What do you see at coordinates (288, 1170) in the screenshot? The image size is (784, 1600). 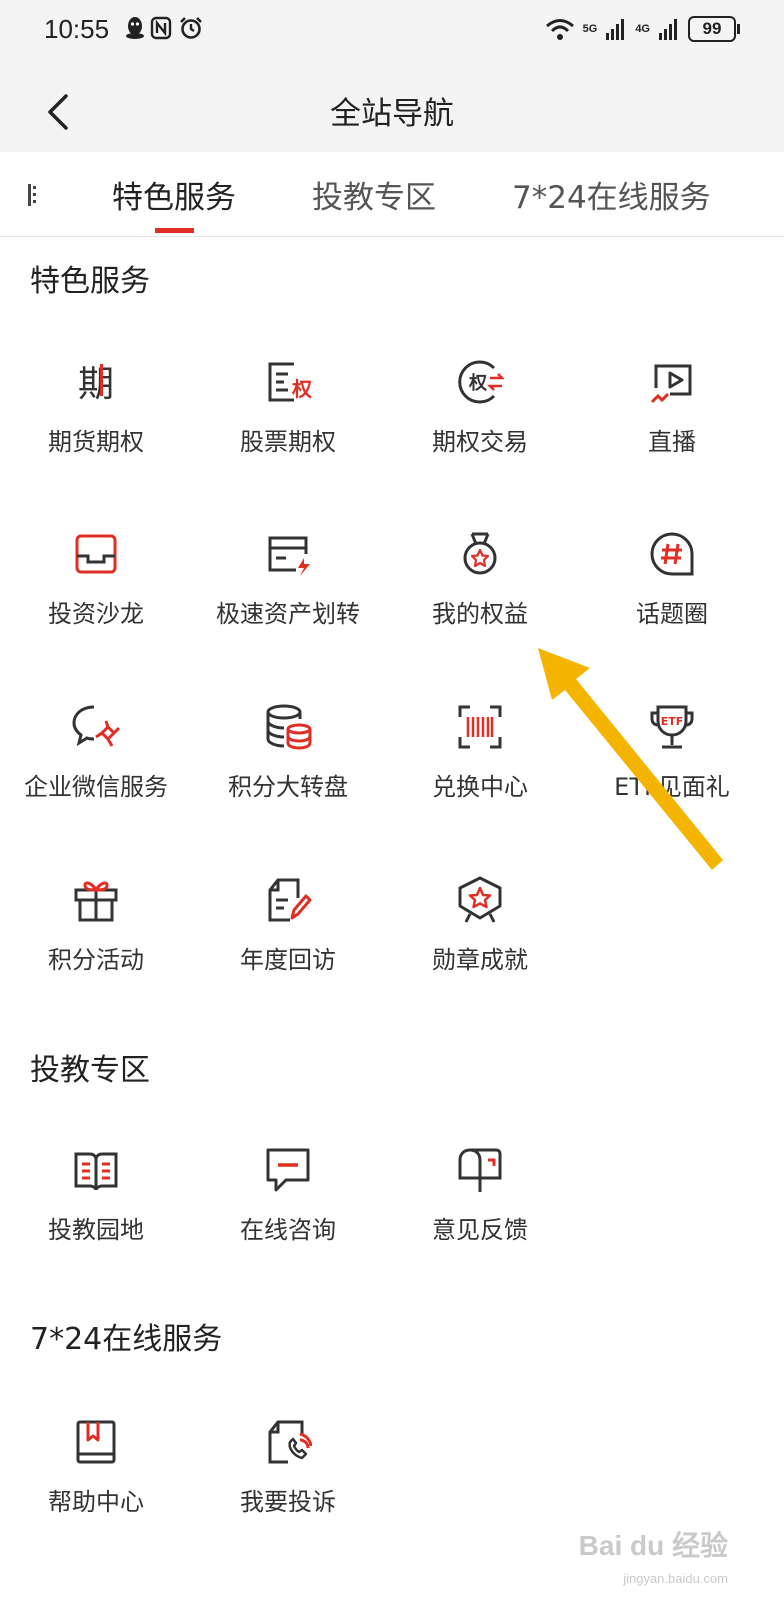 I see `chat-message-icon` at bounding box center [288, 1170].